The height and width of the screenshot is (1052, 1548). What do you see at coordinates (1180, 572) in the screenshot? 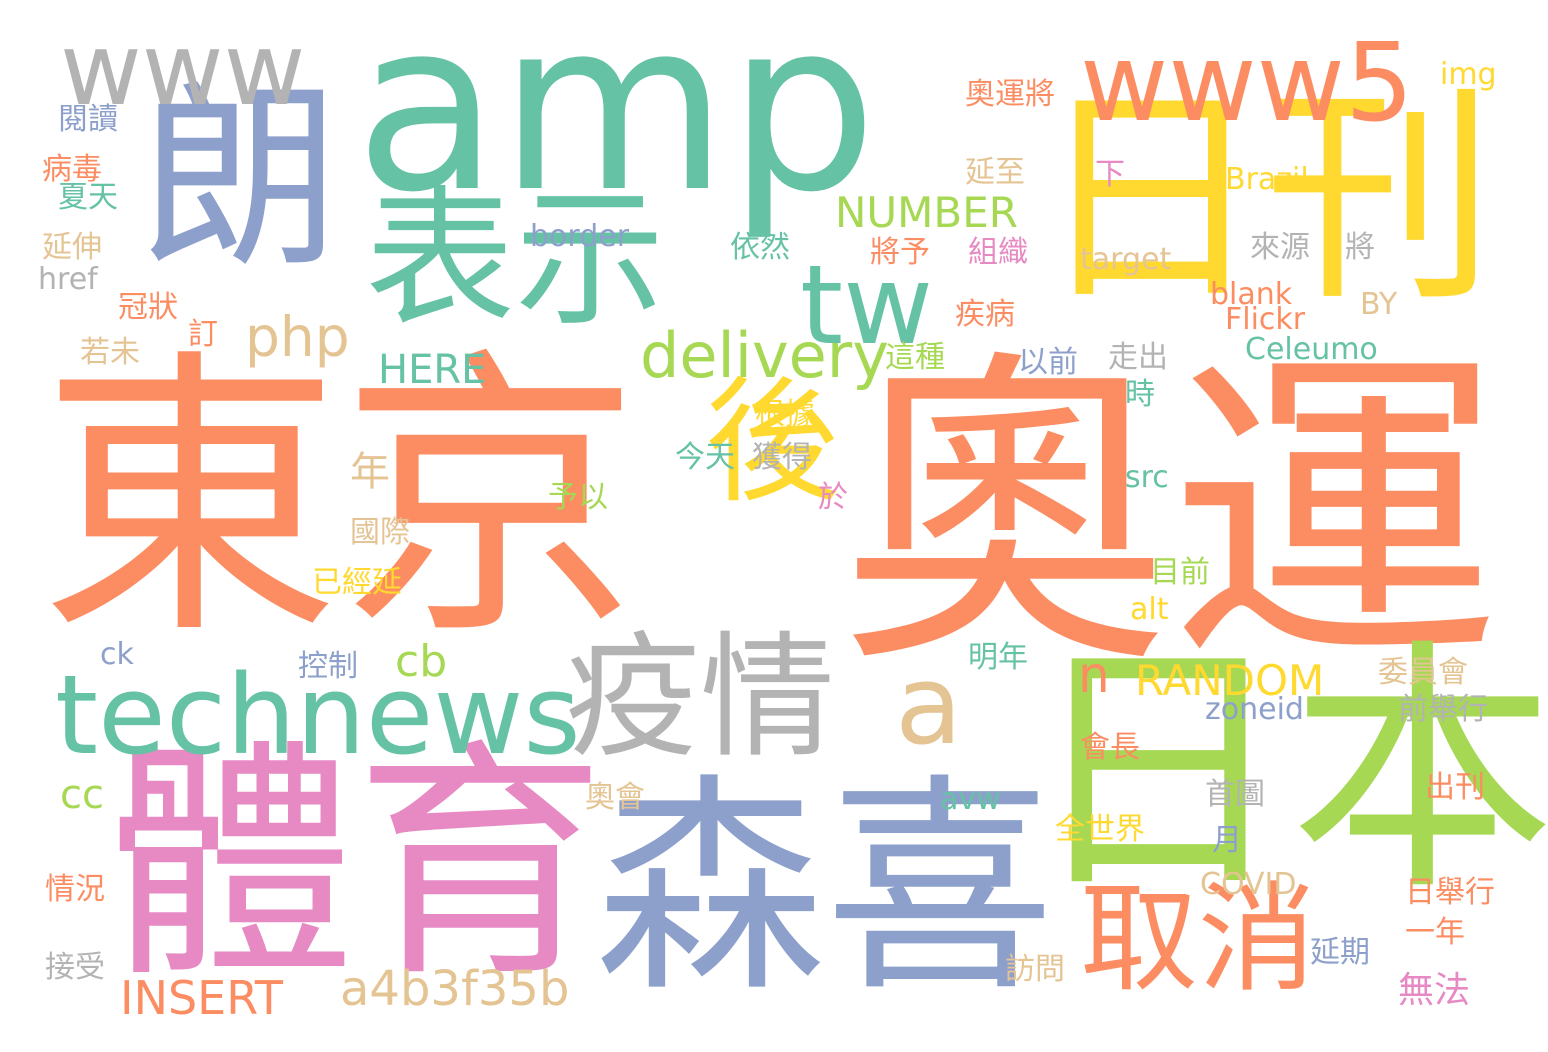
I see `cloud-word: 目前` at bounding box center [1180, 572].